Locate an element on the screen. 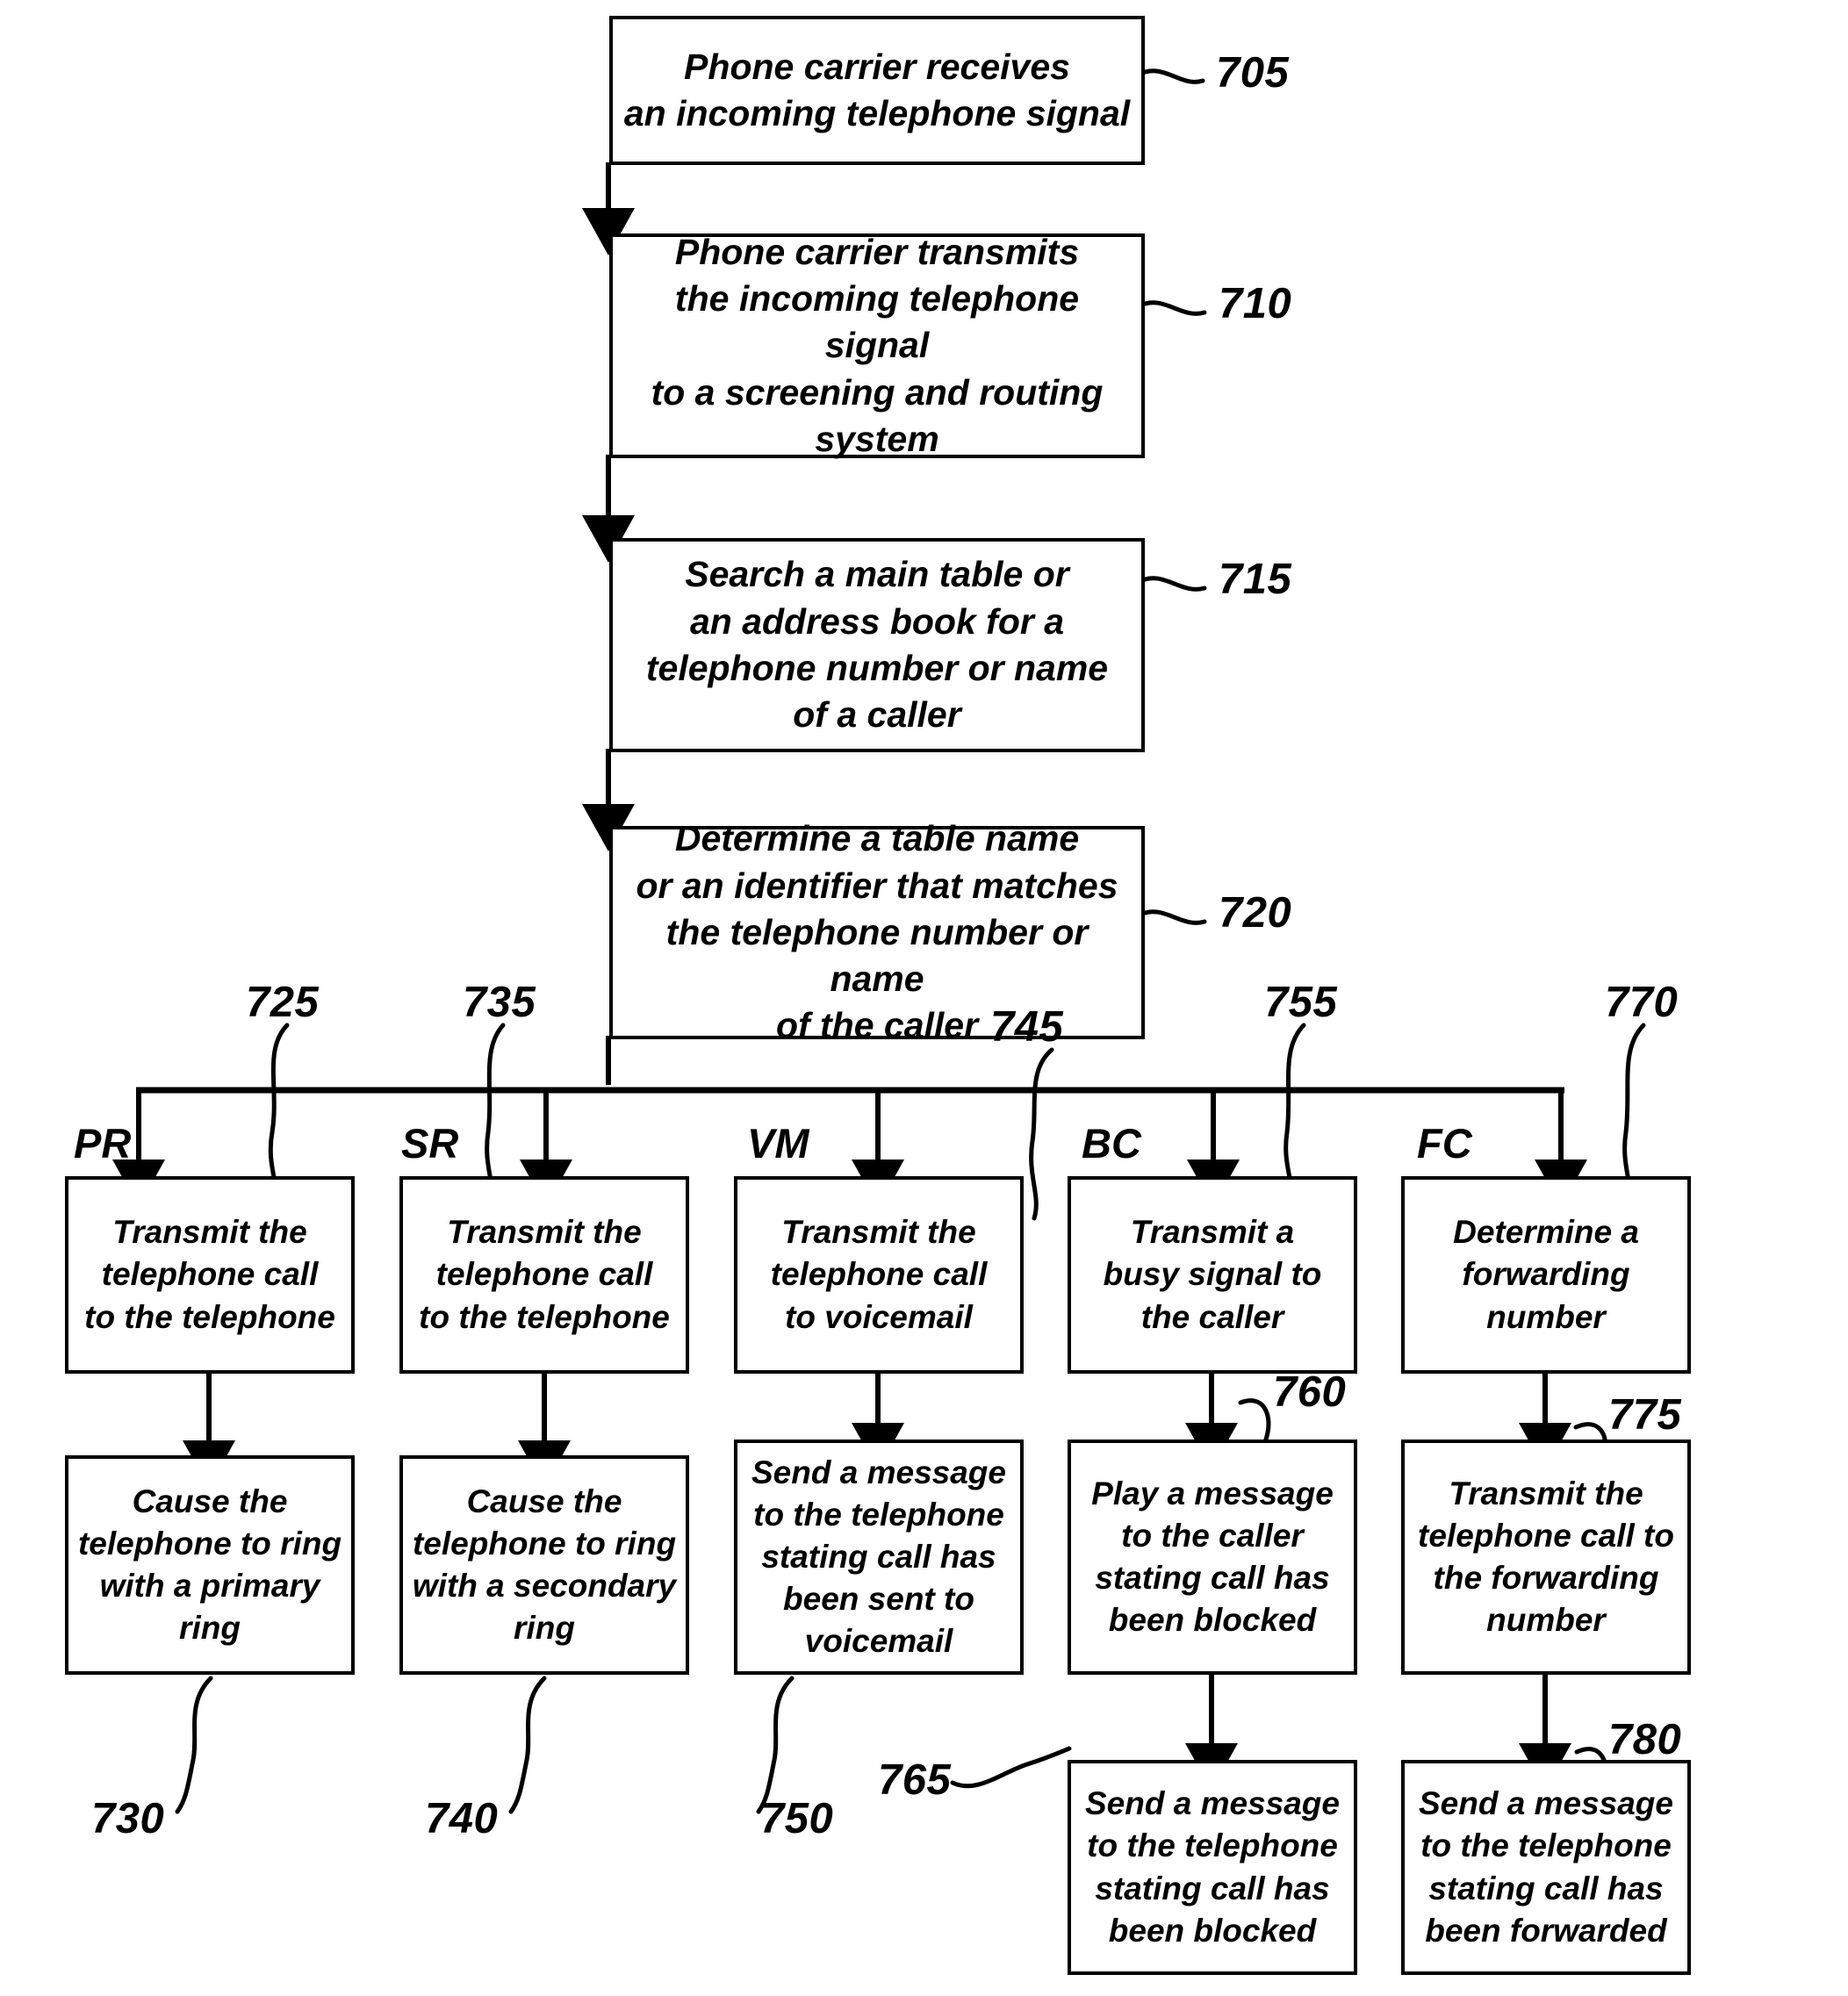 The width and height of the screenshot is (1848, 1996). refnum-710: 710 is located at coordinates (1255, 304).